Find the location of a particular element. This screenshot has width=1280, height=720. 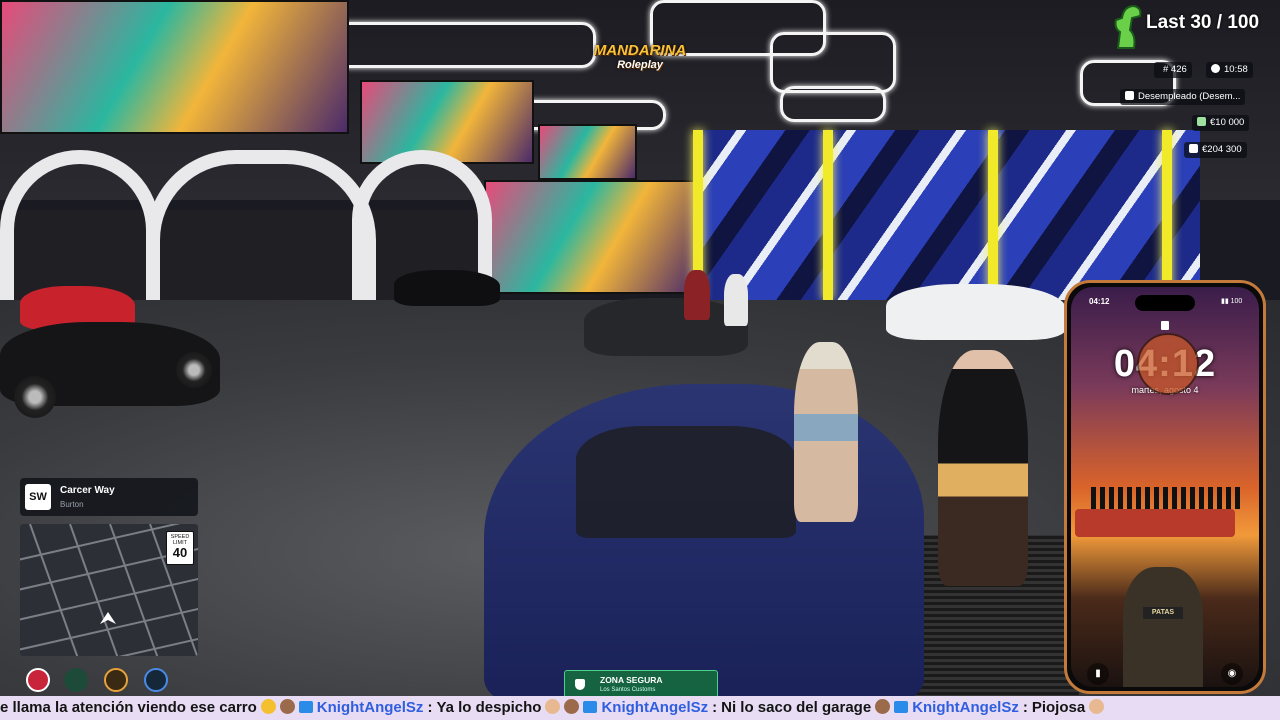

dino-icon is located at coordinates (1128, 26).